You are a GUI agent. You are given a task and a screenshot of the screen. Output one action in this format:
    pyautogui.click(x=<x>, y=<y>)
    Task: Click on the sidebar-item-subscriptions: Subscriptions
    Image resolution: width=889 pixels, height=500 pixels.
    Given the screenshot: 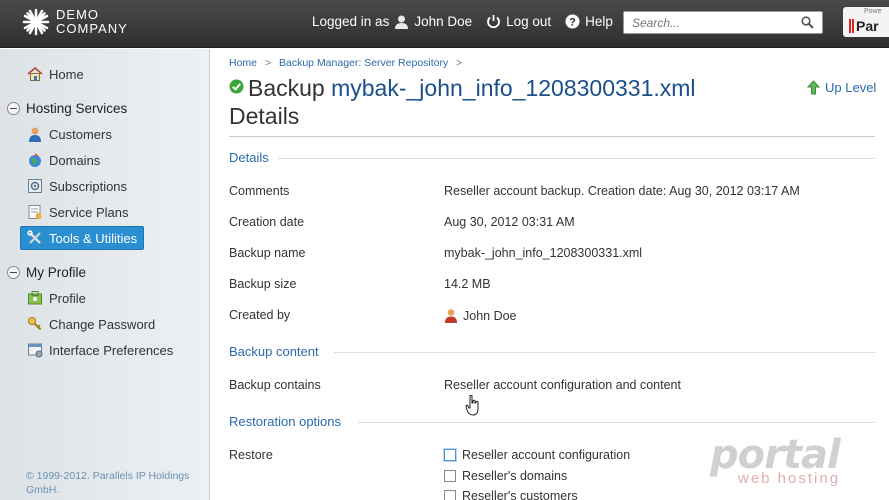 What is the action you would take?
    pyautogui.click(x=77, y=186)
    